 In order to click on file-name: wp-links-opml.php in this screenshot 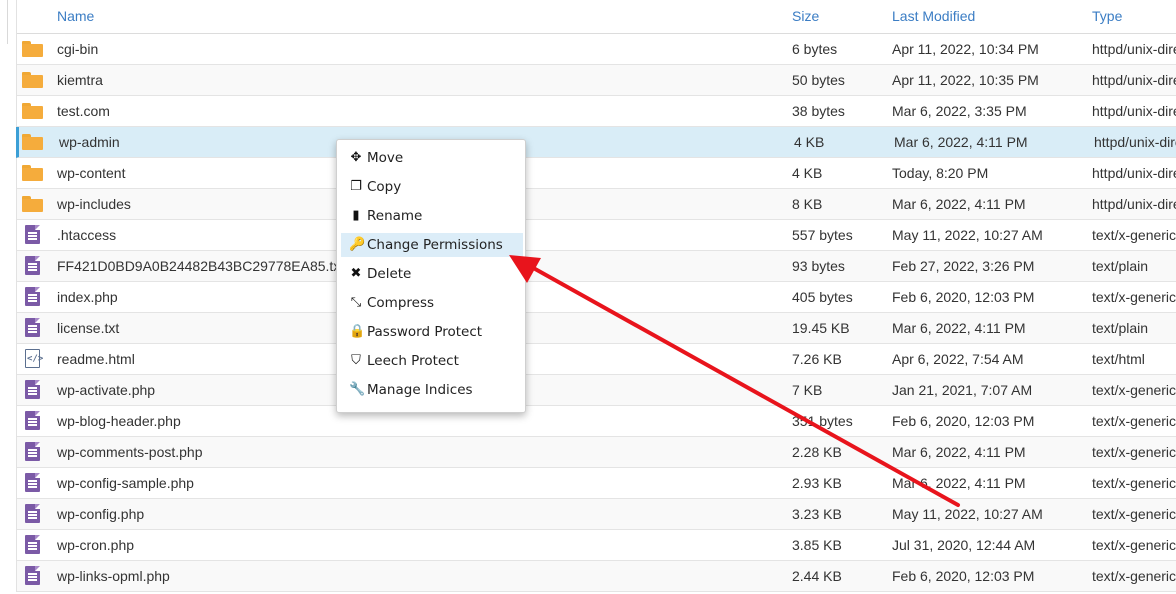, I will do `click(113, 576)`.